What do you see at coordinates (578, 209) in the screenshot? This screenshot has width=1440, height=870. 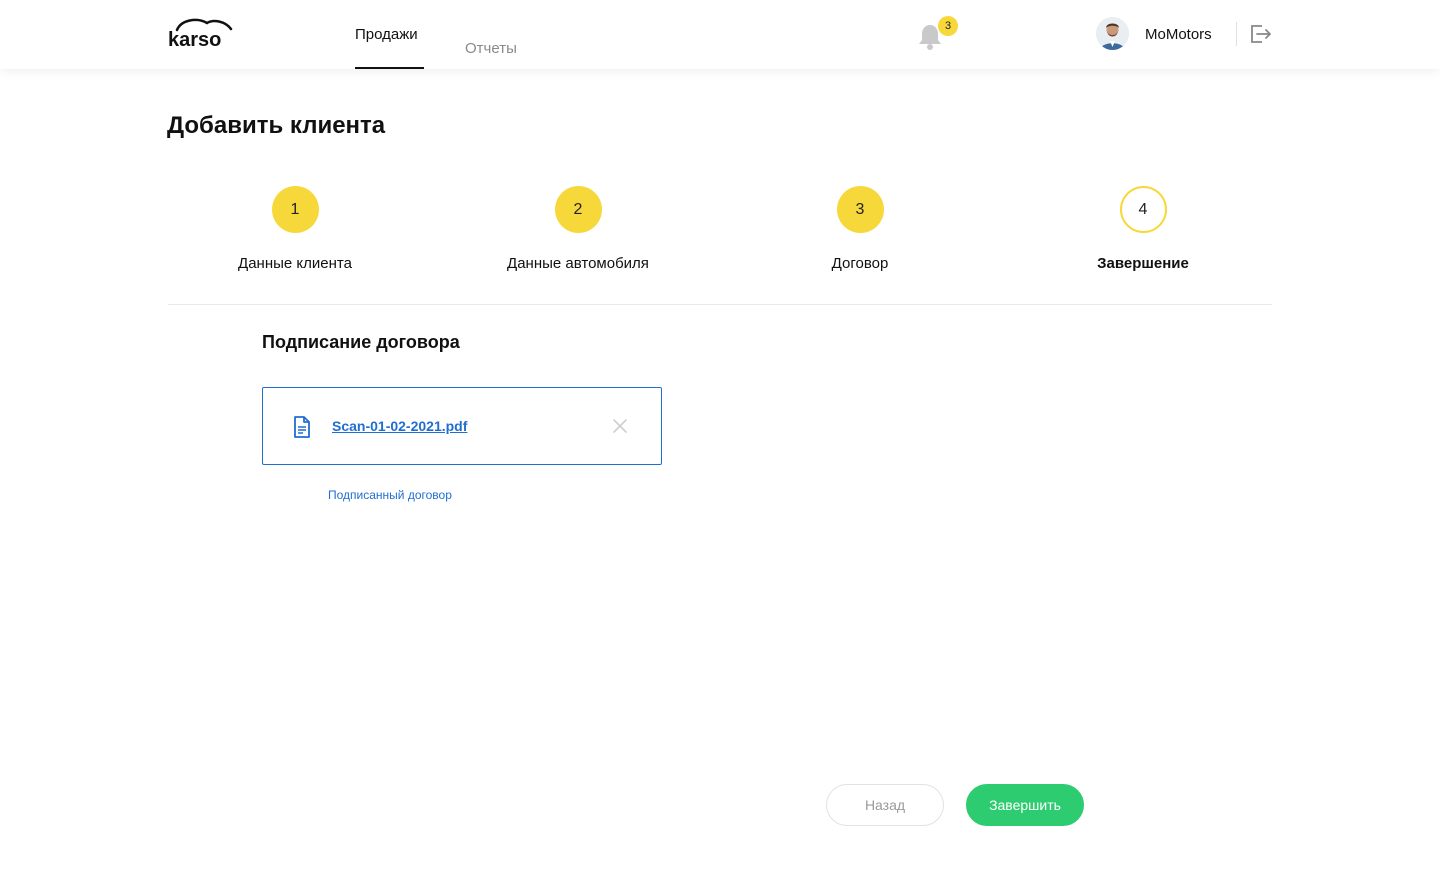 I see `step-number-badge: 2` at bounding box center [578, 209].